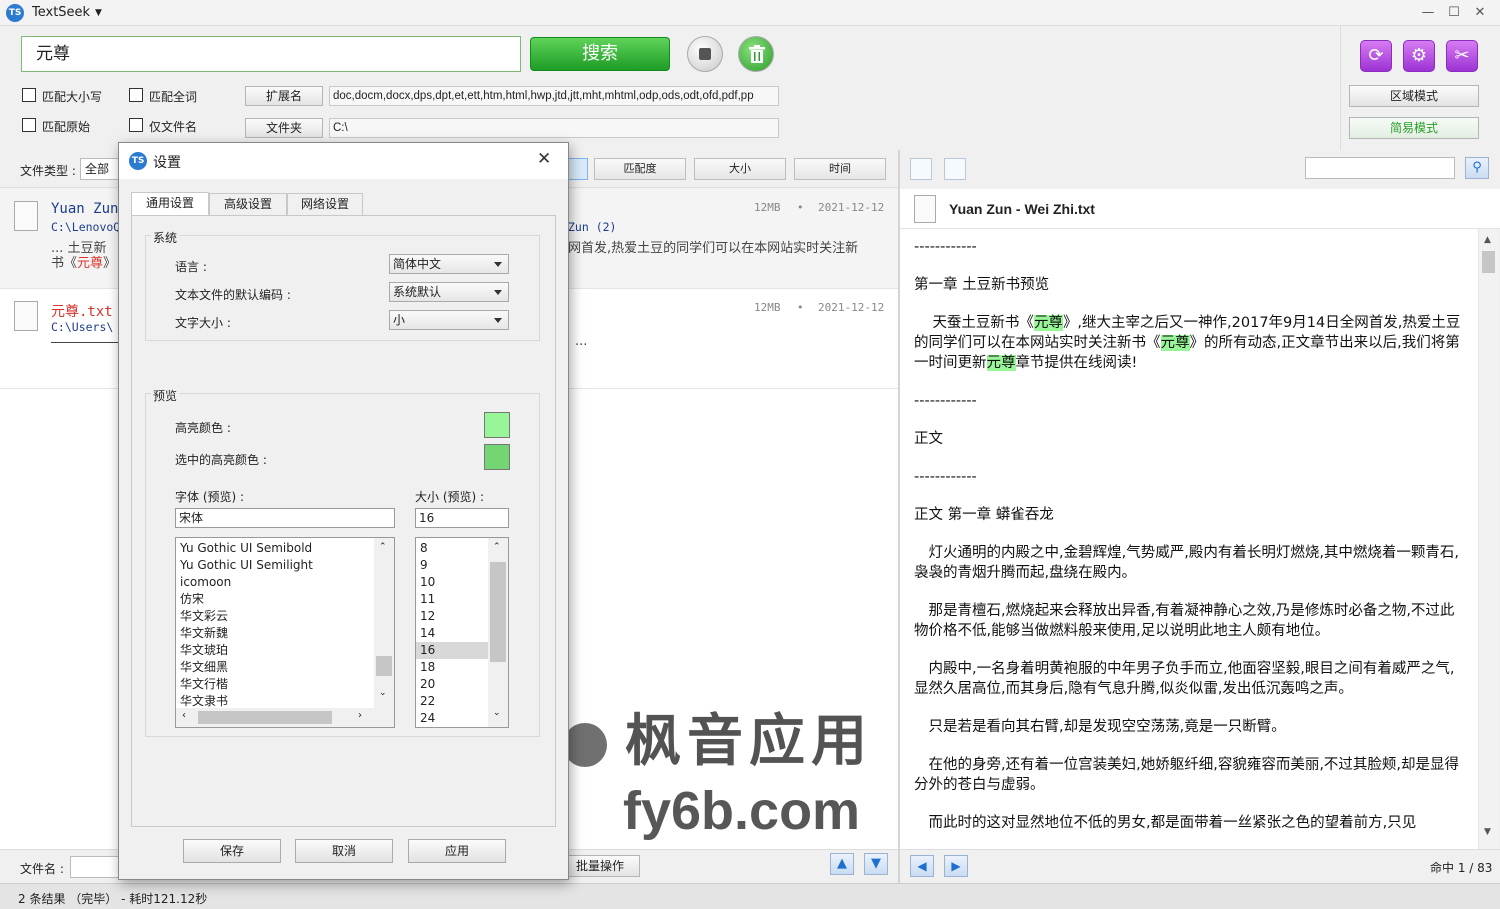  What do you see at coordinates (170, 204) in the screenshot?
I see `tab-general: 通用设置` at bounding box center [170, 204].